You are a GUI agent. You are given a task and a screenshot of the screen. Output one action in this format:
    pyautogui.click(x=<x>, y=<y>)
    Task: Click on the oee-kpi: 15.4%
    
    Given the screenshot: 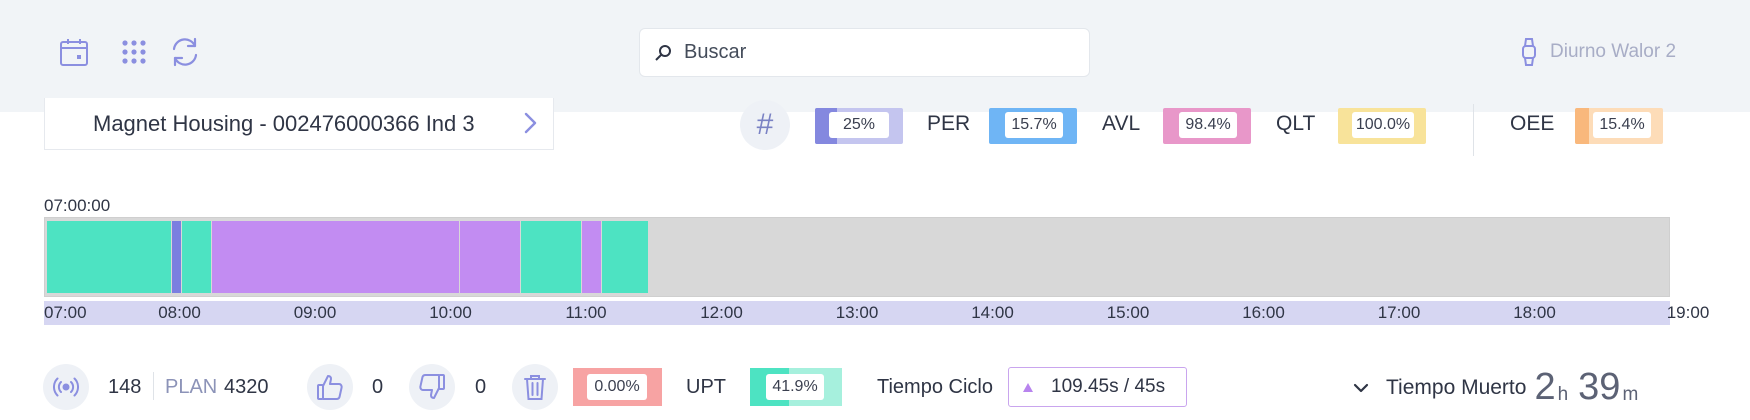 What is the action you would take?
    pyautogui.click(x=1619, y=126)
    